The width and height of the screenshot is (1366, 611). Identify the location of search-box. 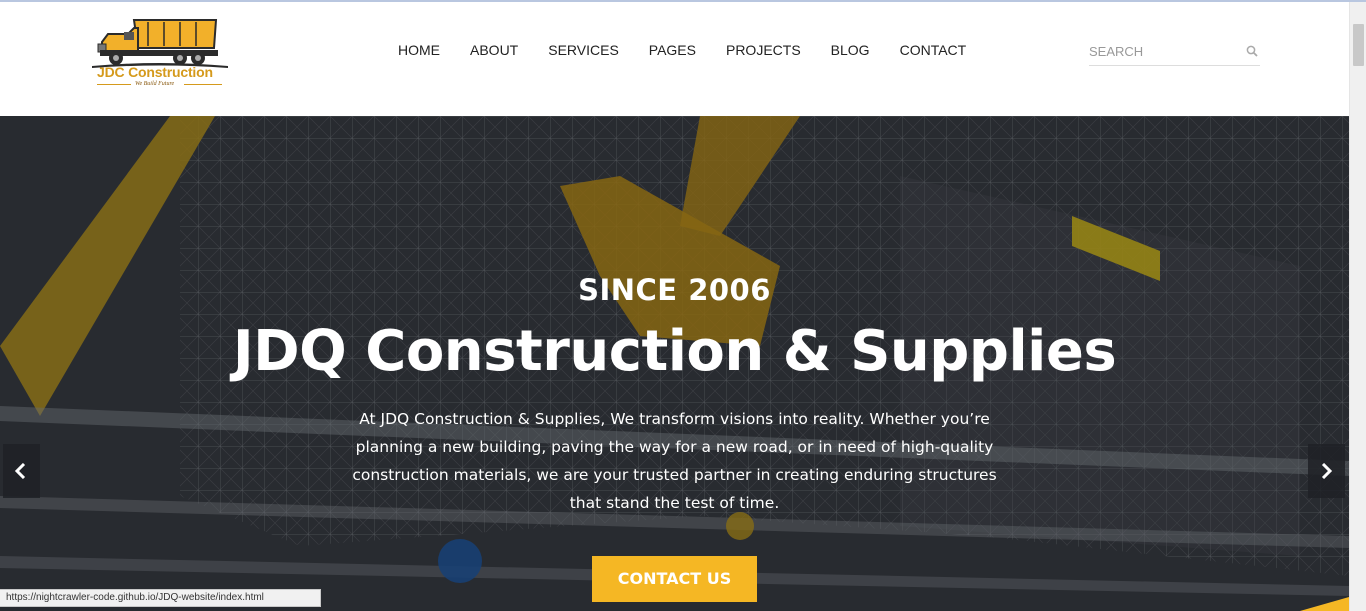
(1174, 53).